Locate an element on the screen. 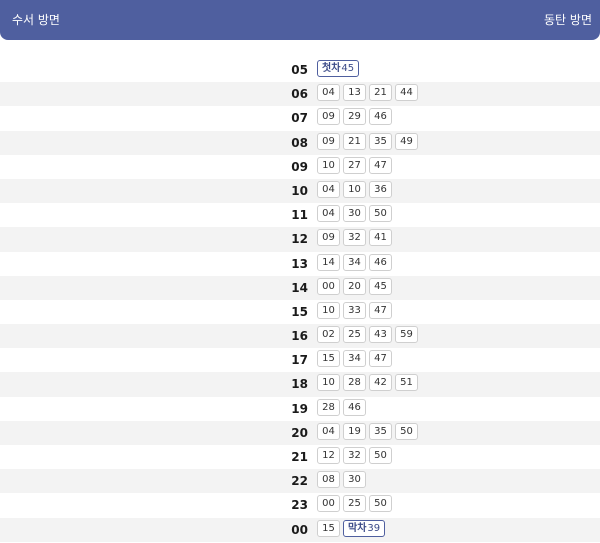 This screenshot has width=600, height=543. hour-label: 18 is located at coordinates (299, 384).